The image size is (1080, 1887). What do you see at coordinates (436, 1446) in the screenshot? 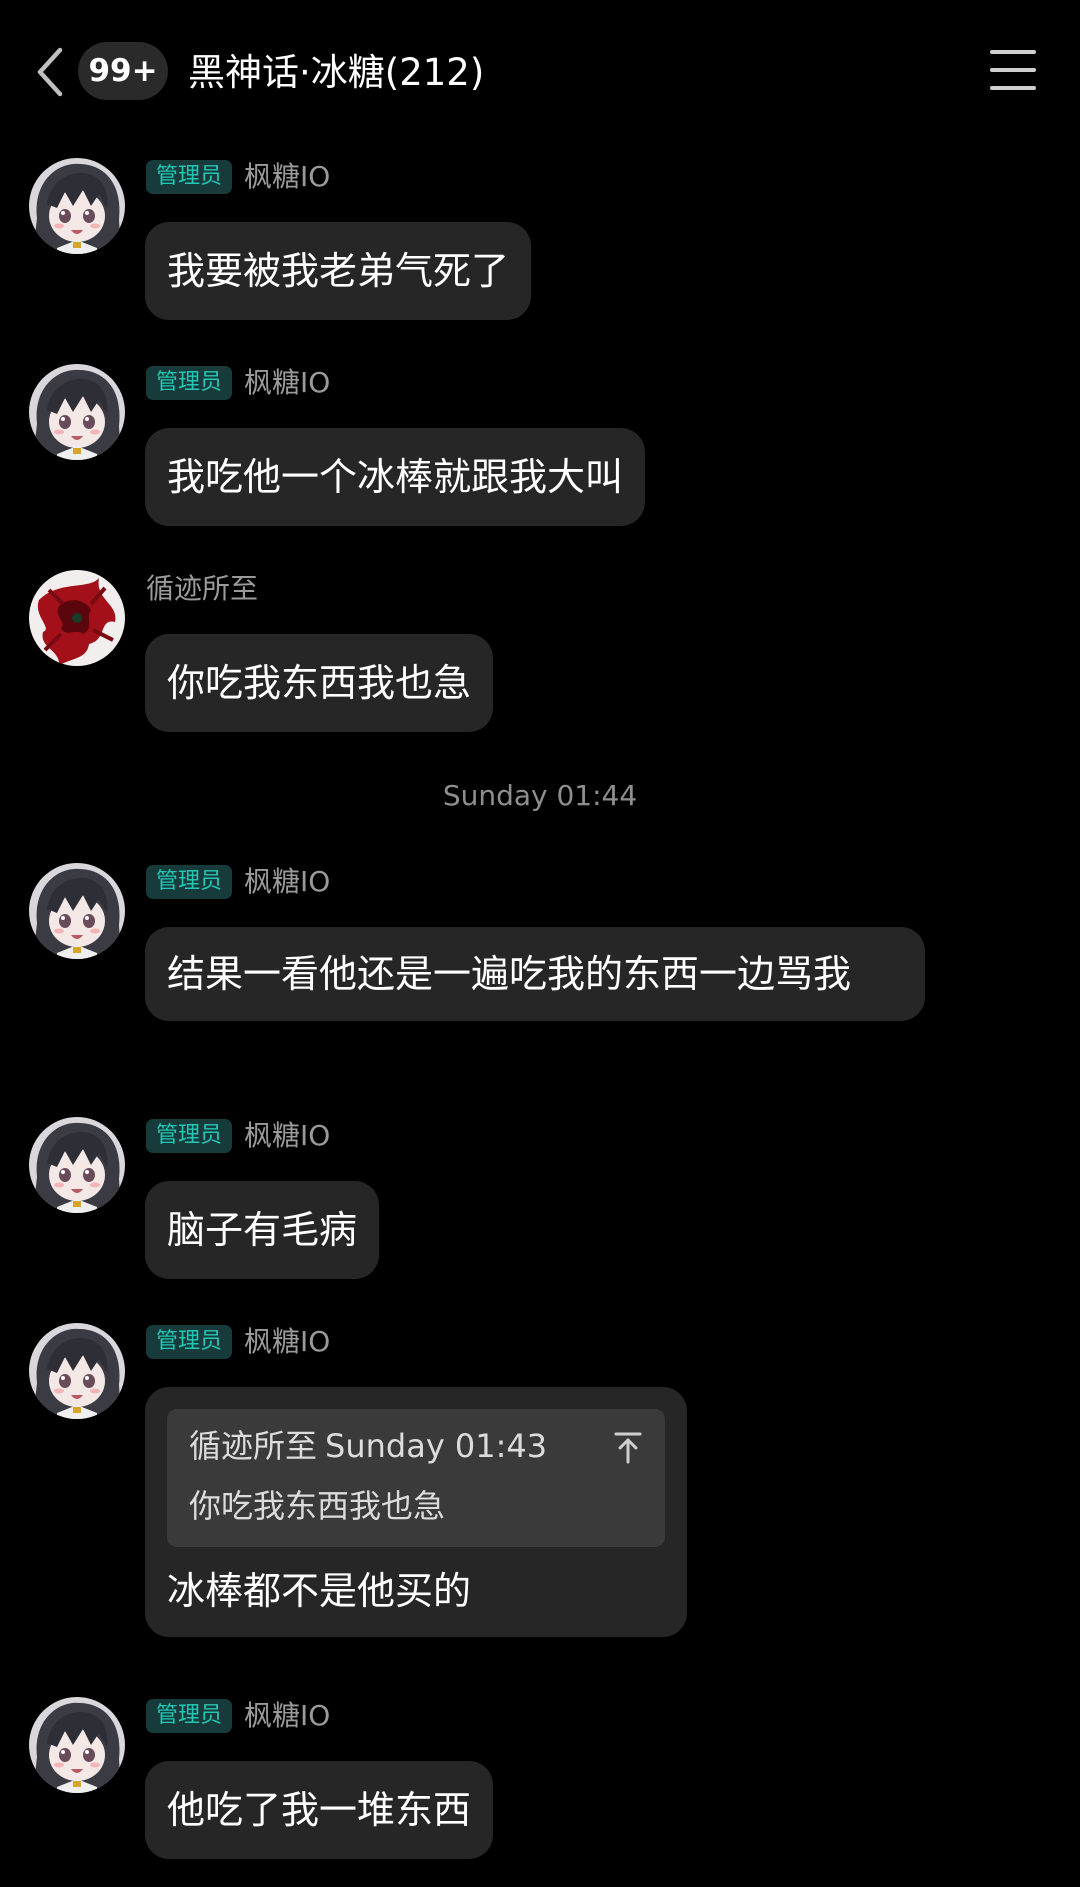
I see `quote-time: Sunday 01:43` at bounding box center [436, 1446].